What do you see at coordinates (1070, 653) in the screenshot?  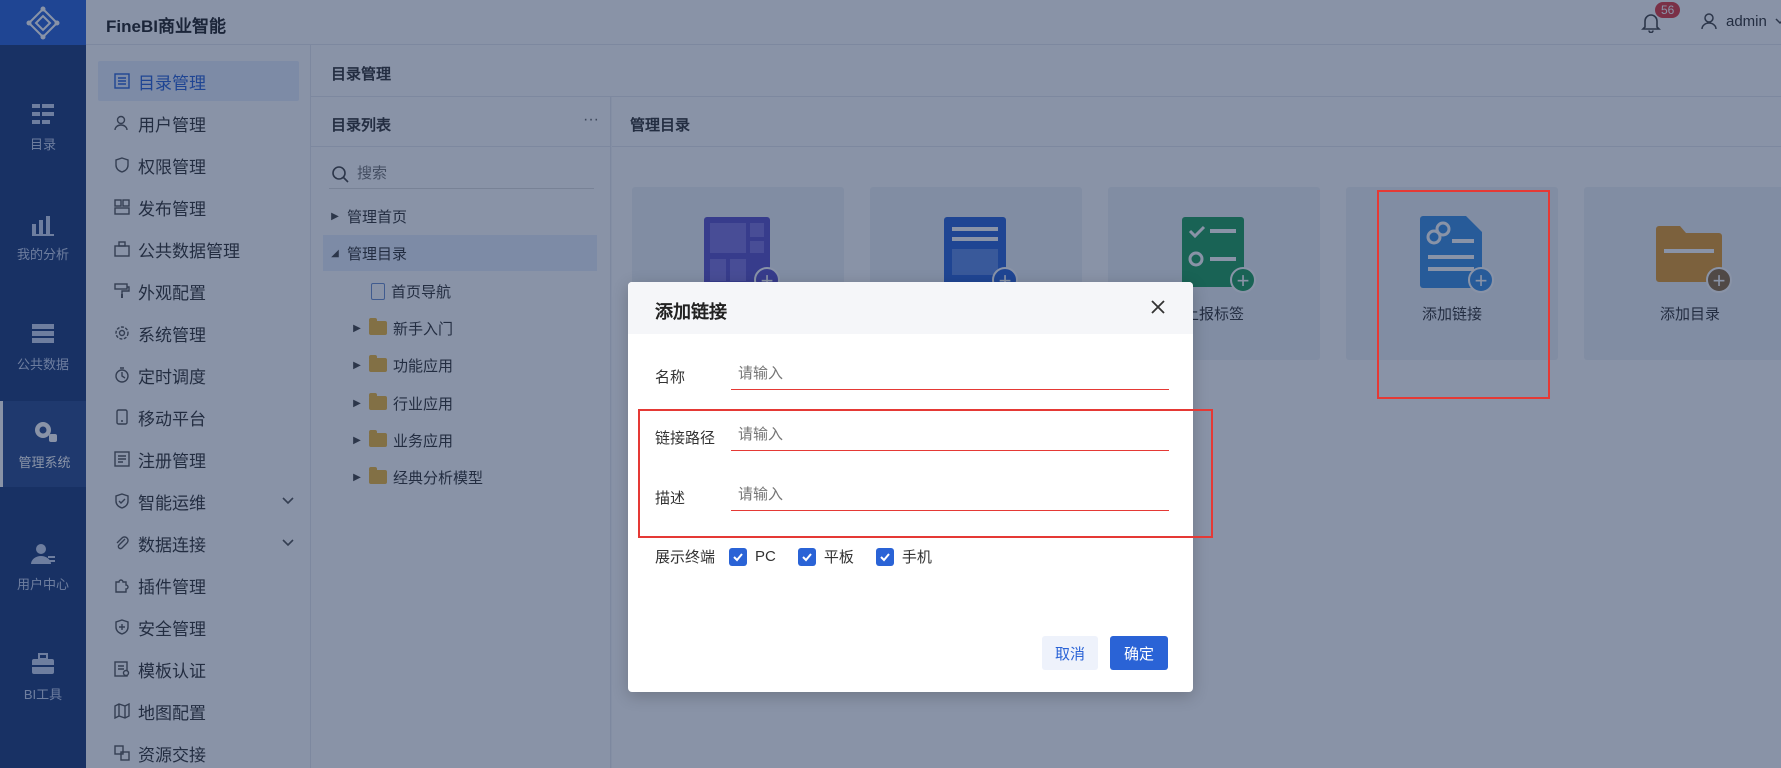 I see `cancel-button: 取消` at bounding box center [1070, 653].